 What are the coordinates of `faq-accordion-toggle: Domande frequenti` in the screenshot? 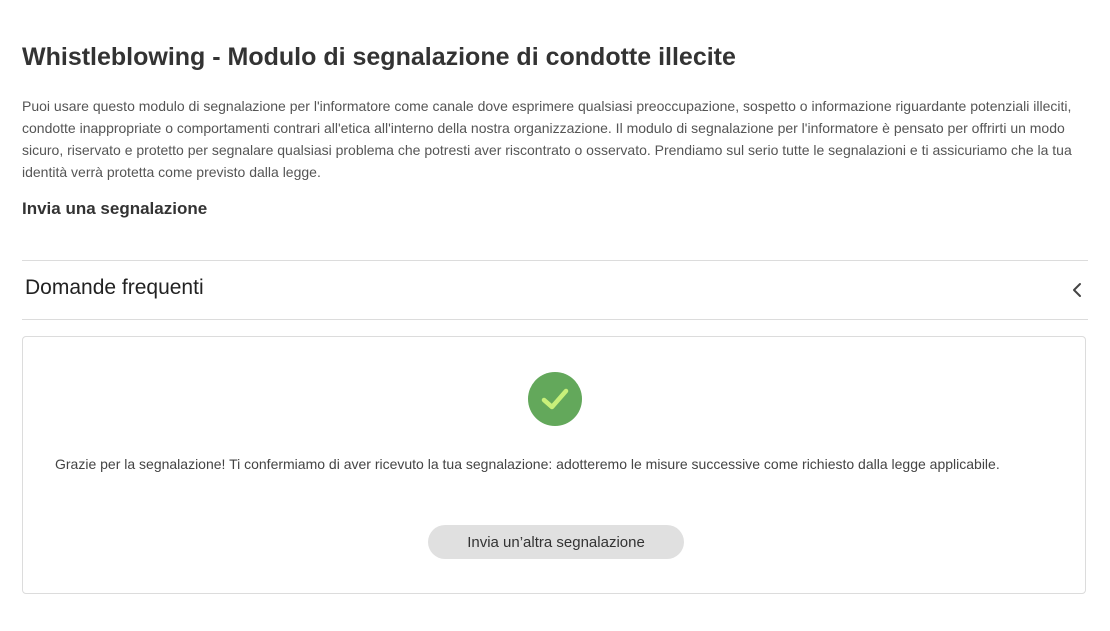 It's located at (555, 290).